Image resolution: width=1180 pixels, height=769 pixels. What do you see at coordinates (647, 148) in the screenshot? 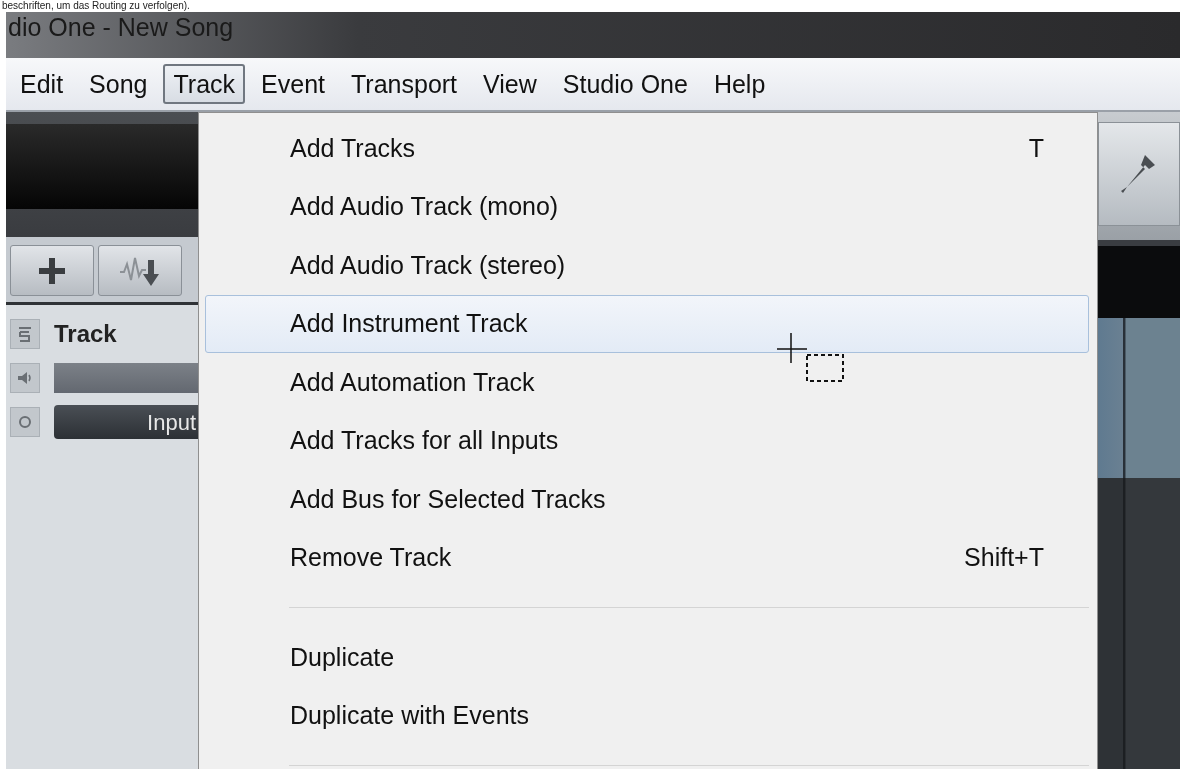
I see `menu-item: Add Tracks T` at bounding box center [647, 148].